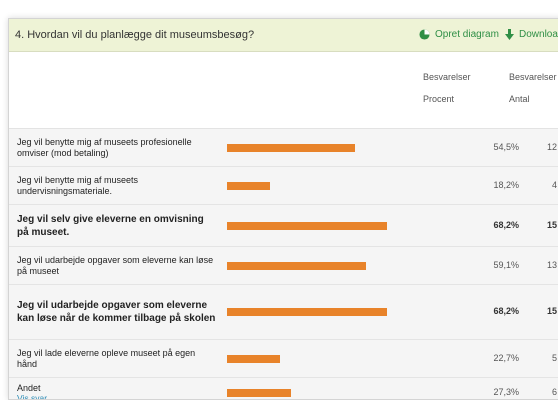 Image resolution: width=558 pixels, height=400 pixels. I want to click on response-percent: 59,1%, so click(484, 265).